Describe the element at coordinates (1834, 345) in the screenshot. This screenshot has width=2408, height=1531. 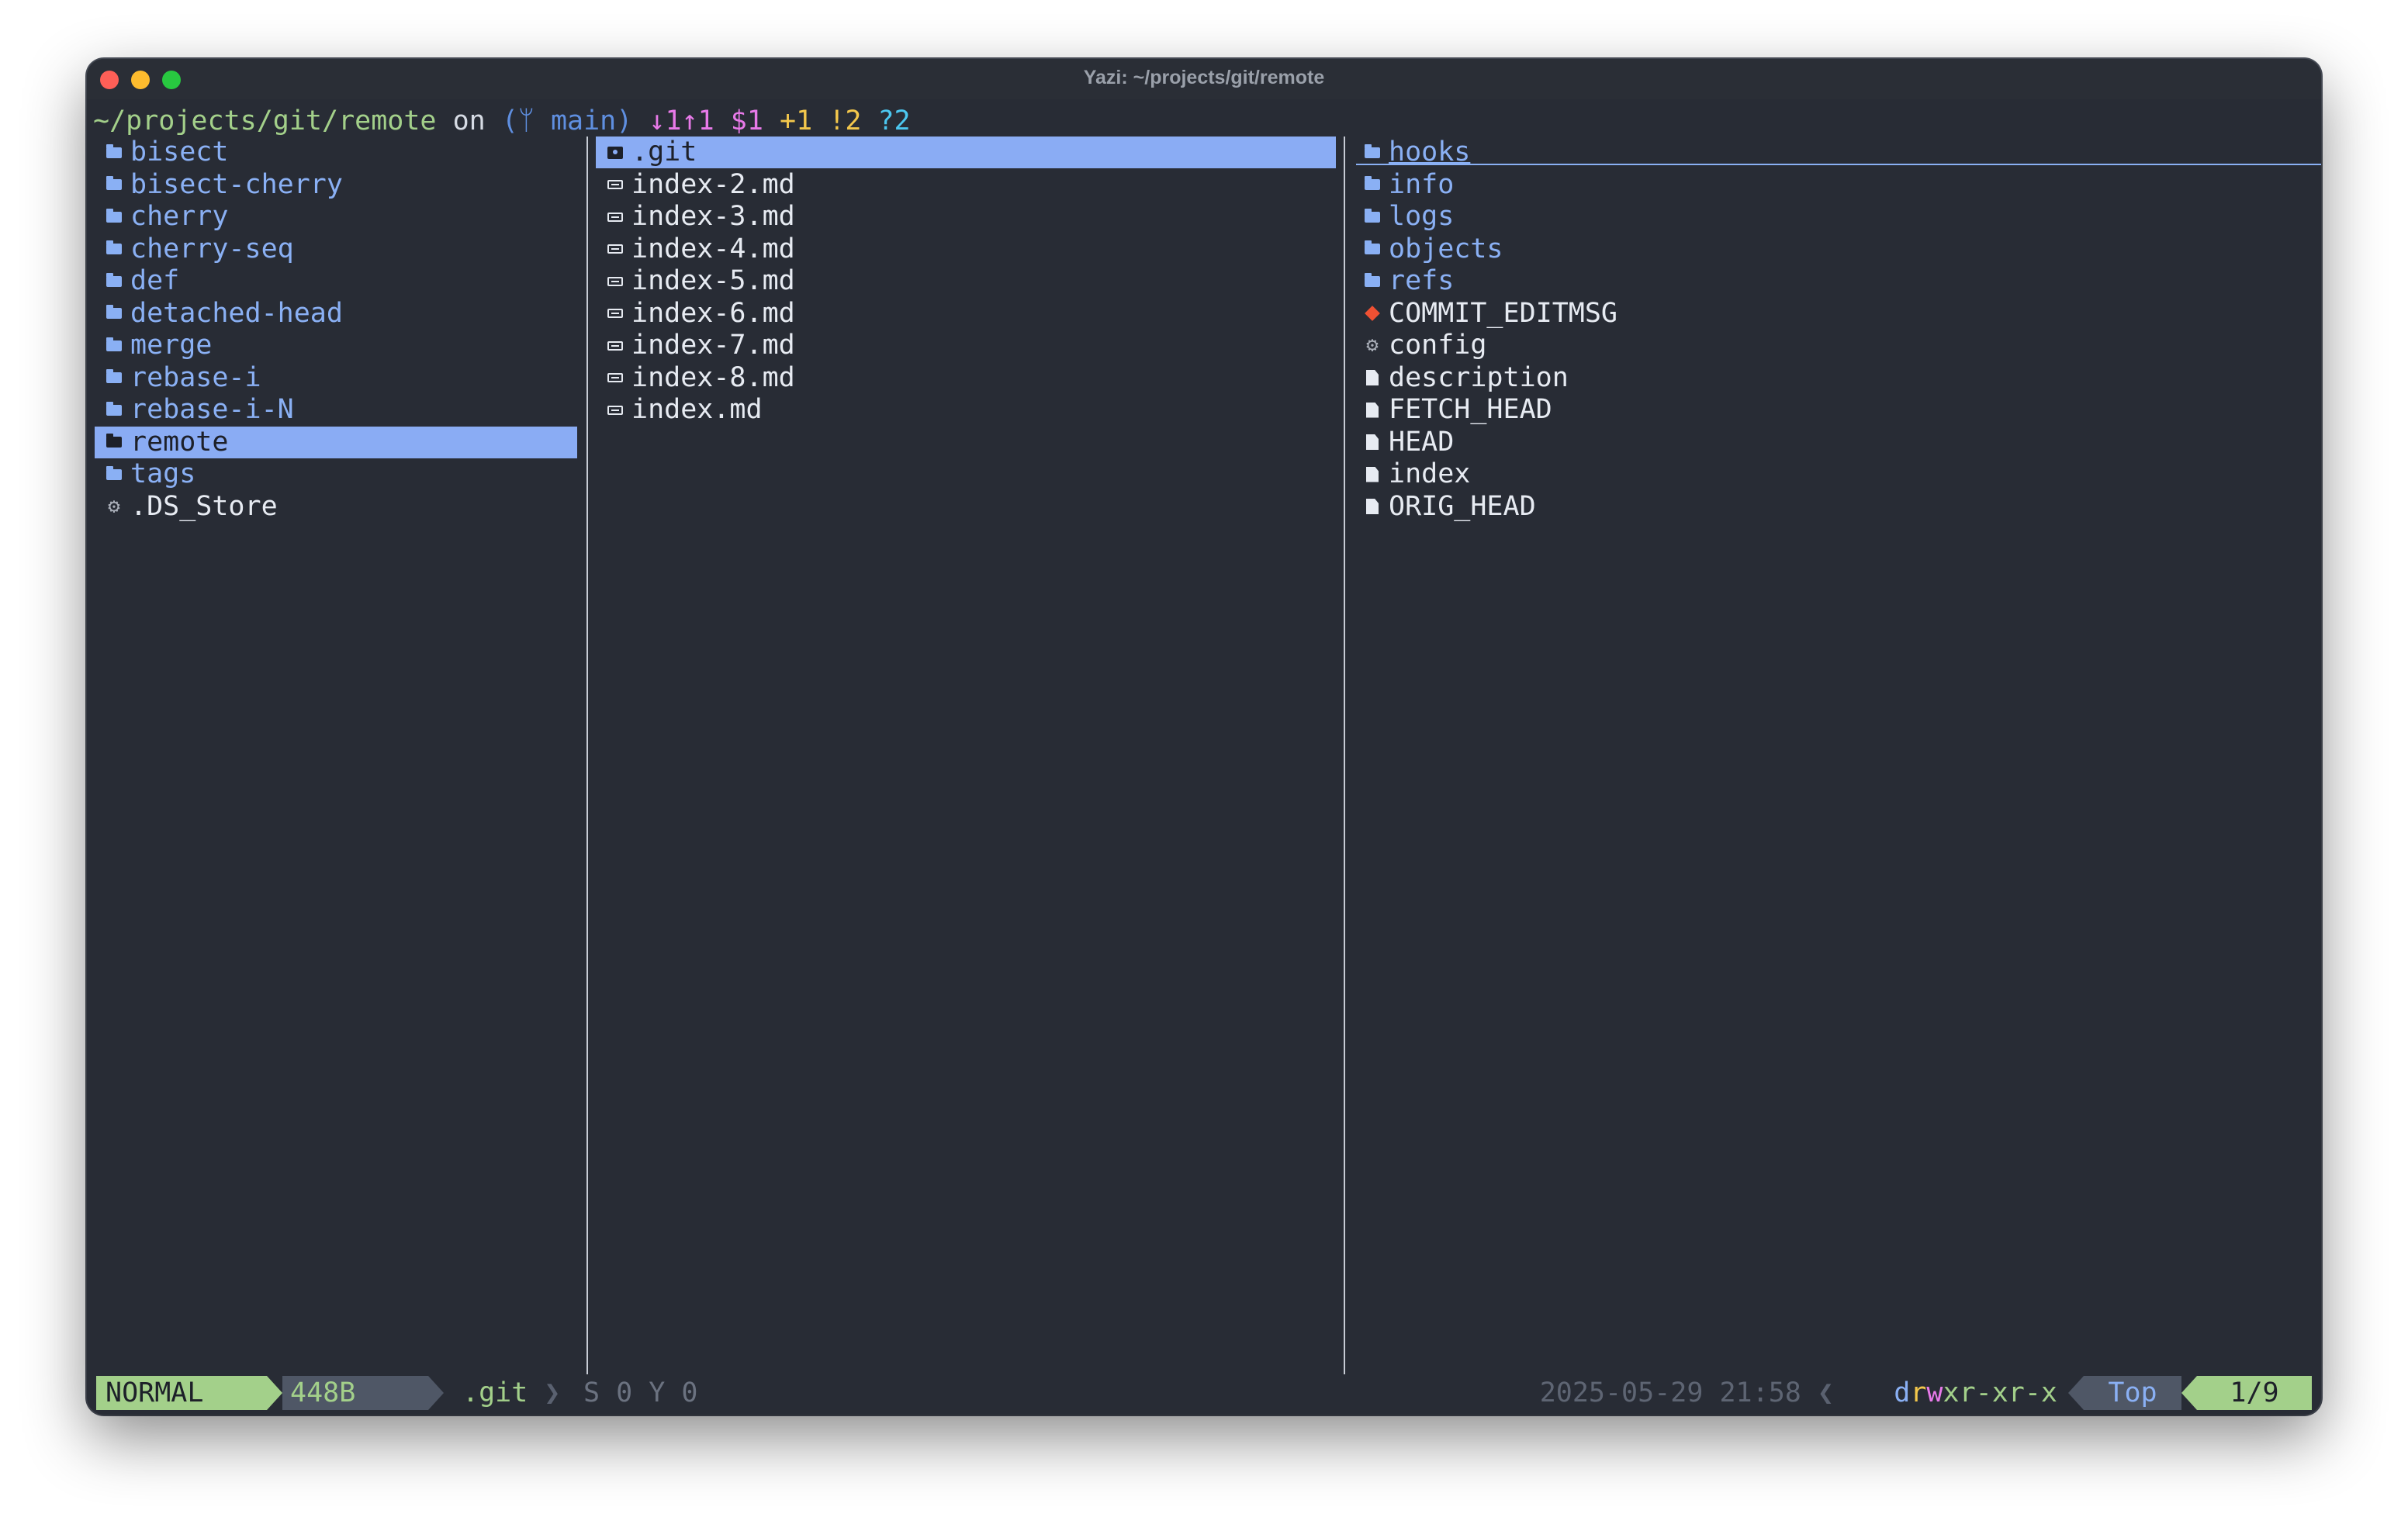
I see `preview-list-item: ⚙ config` at that location.